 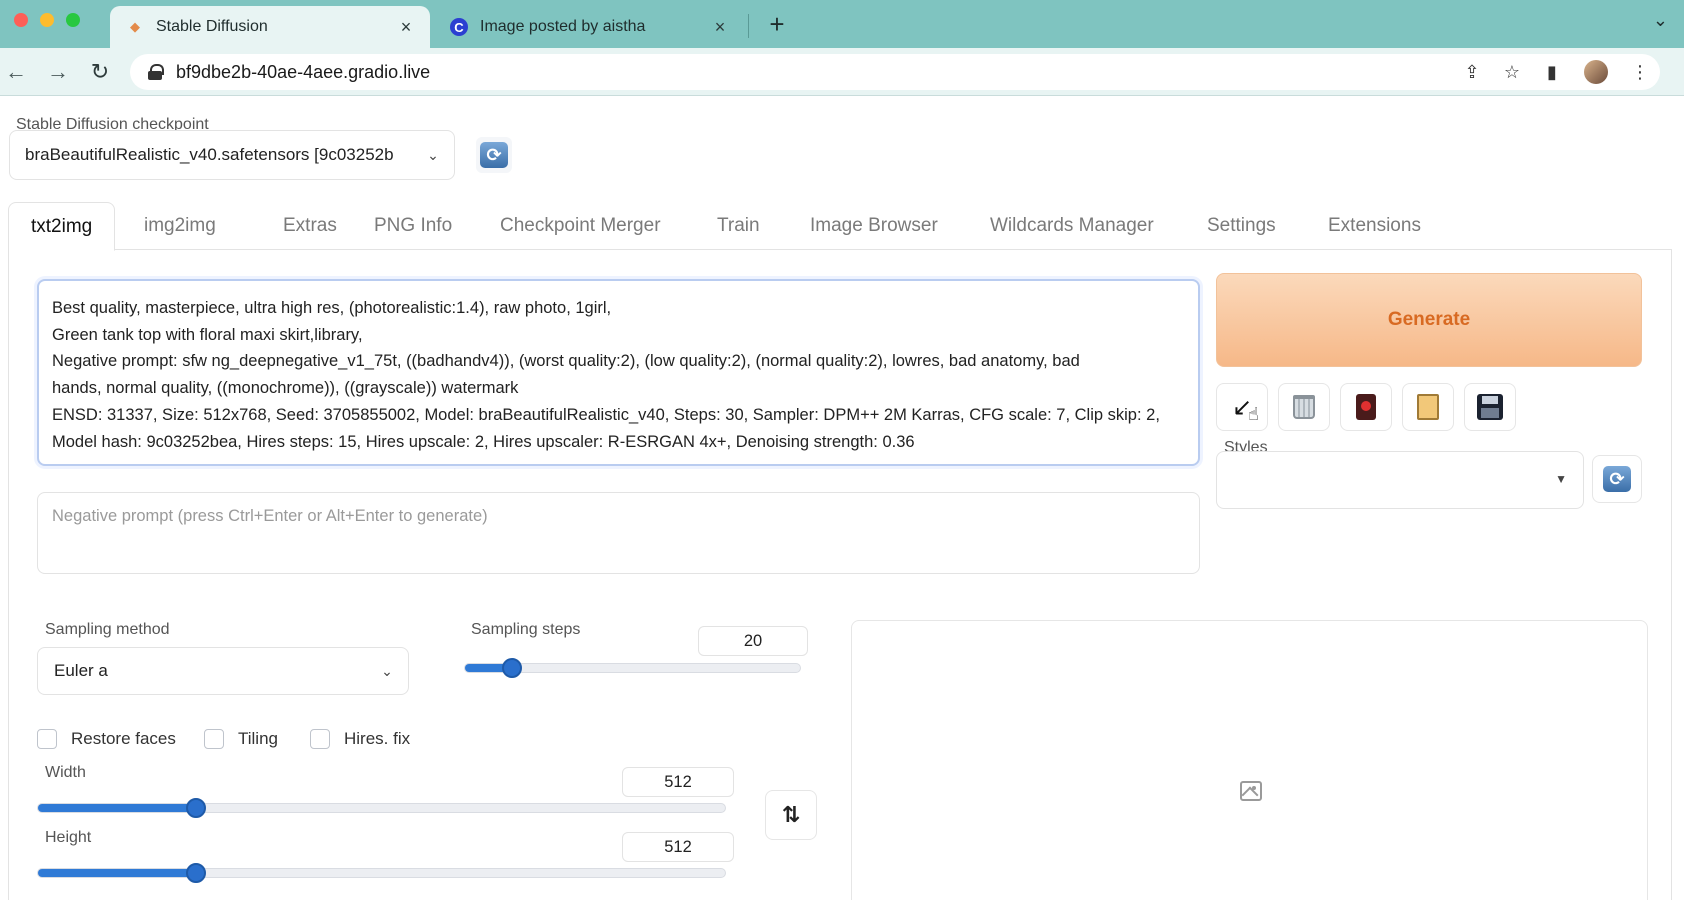 I want to click on width-input: 512, so click(x=678, y=782).